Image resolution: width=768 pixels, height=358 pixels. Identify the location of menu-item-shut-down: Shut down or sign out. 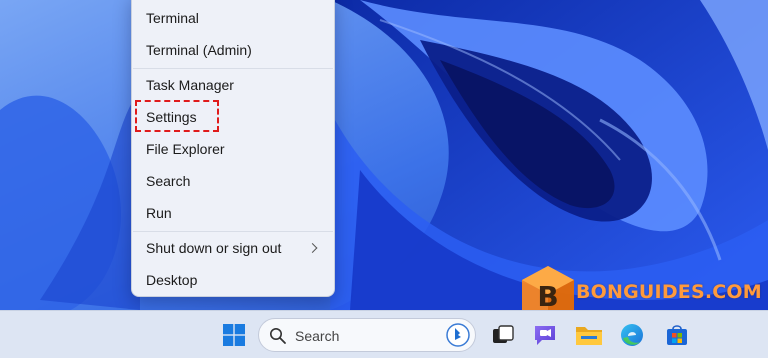
(233, 248).